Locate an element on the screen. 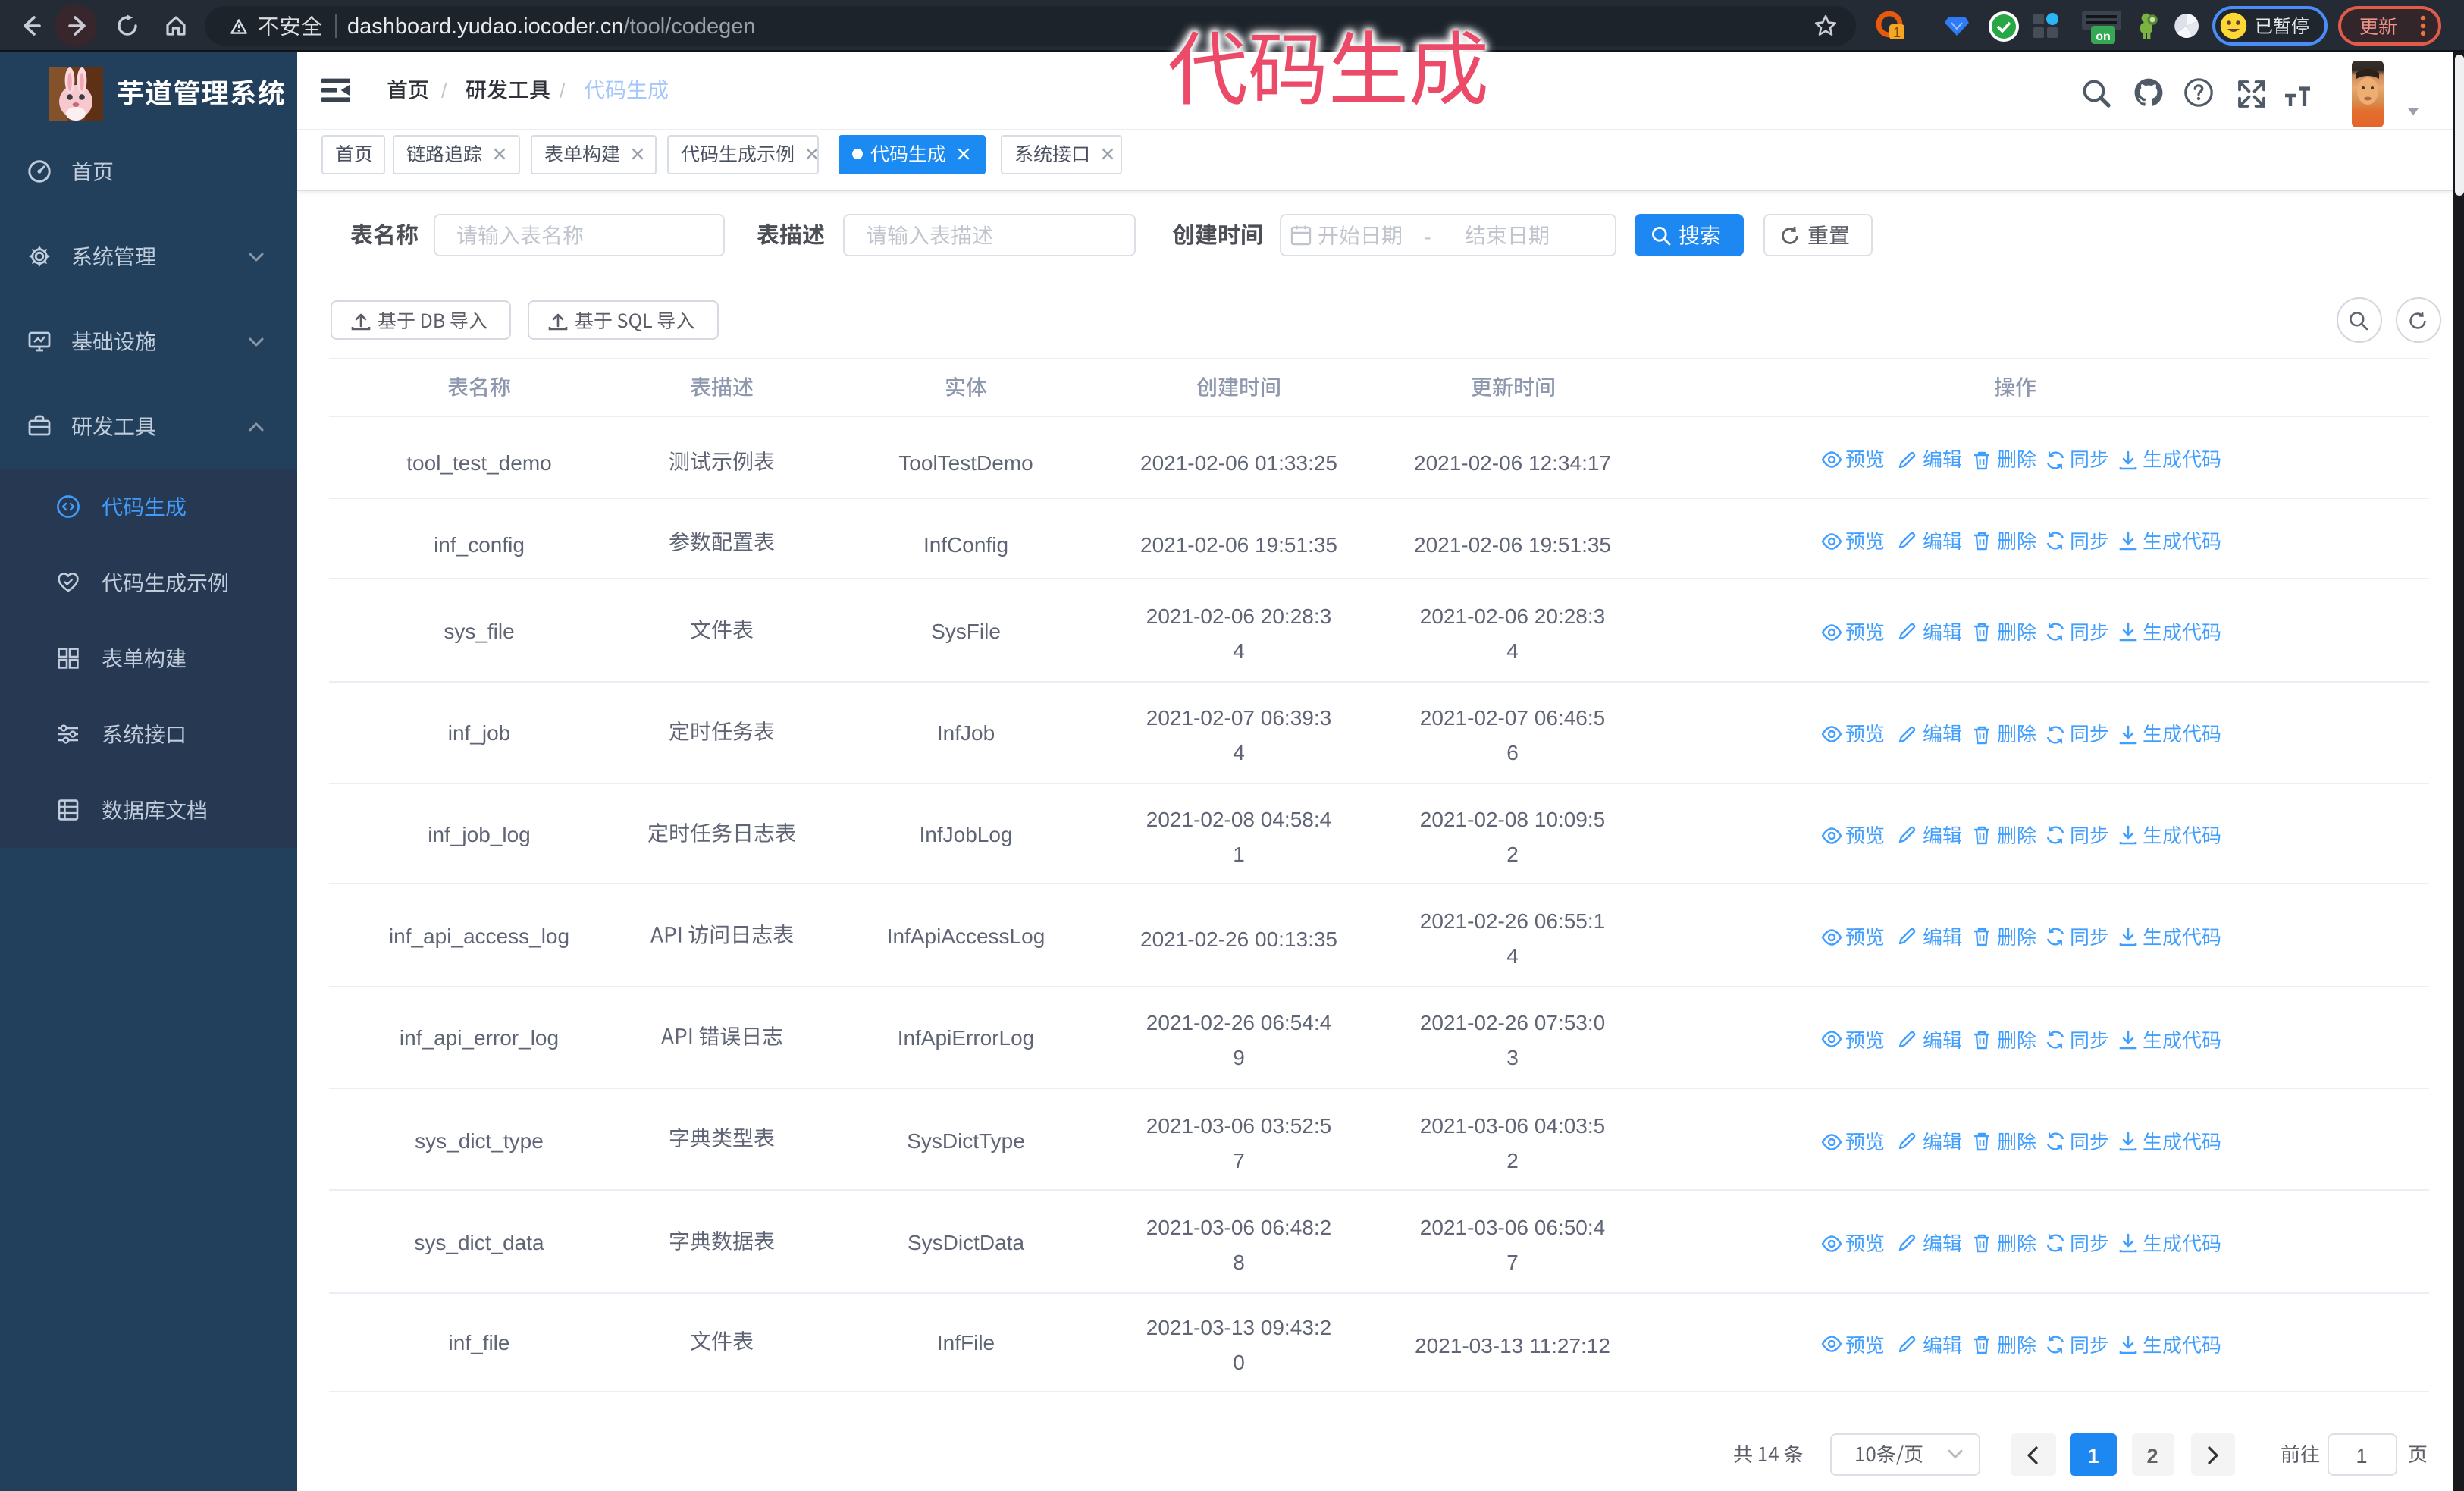 The width and height of the screenshot is (2464, 1491). svg-text: on is located at coordinates (2103, 36).